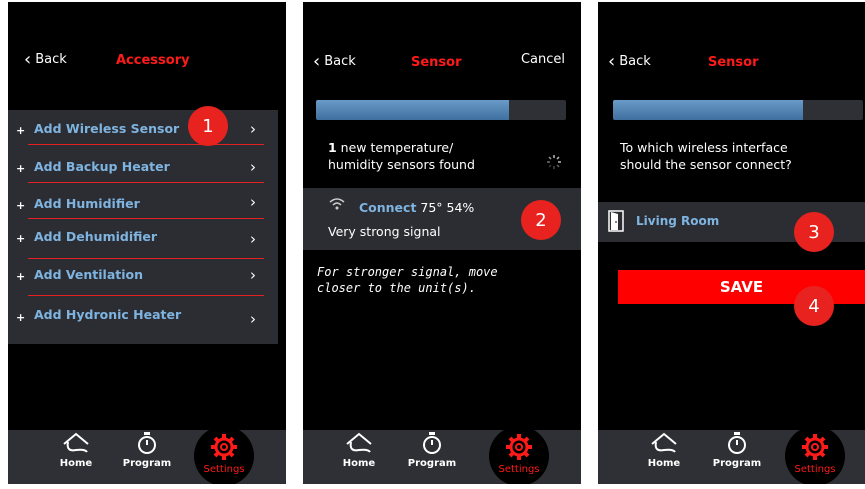 The height and width of the screenshot is (489, 865). What do you see at coordinates (87, 203) in the screenshot?
I see `item-label: Add Humidifier` at bounding box center [87, 203].